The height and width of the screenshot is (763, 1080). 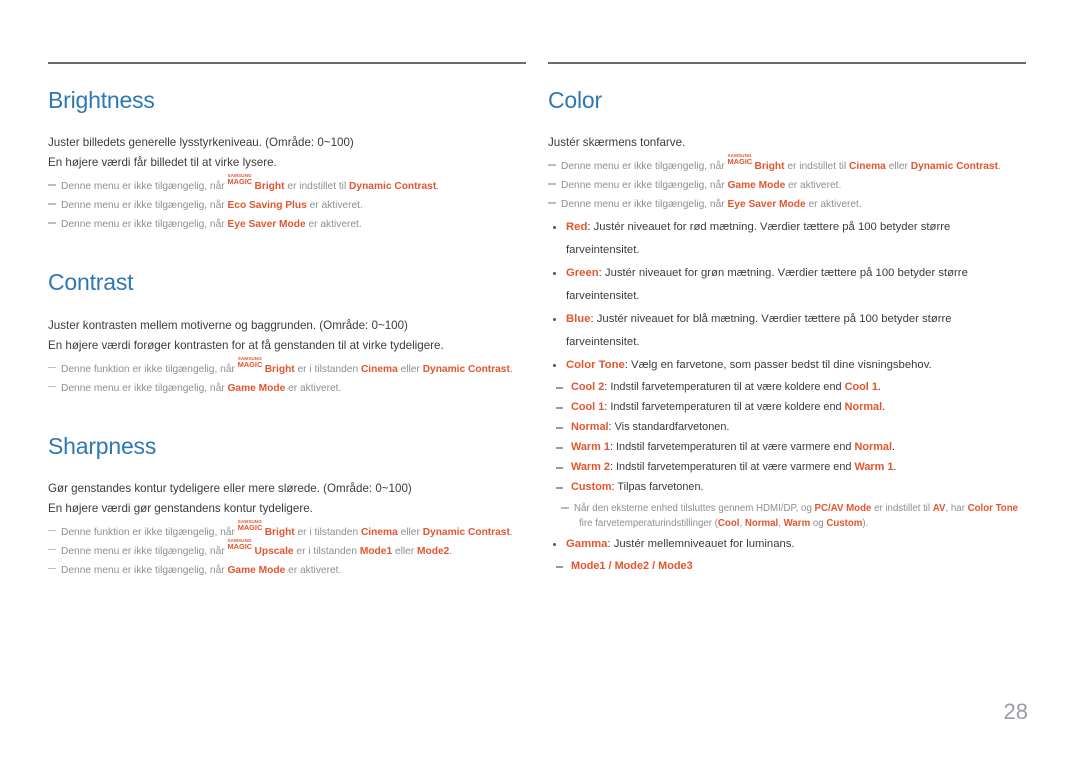 What do you see at coordinates (587, 544) in the screenshot?
I see `highlighted-term: Gamma` at bounding box center [587, 544].